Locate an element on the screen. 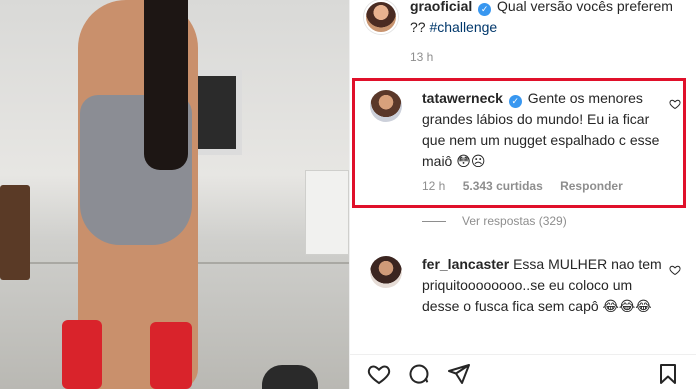 This screenshot has height=389, width=696. wooden-furniture is located at coordinates (15, 232).